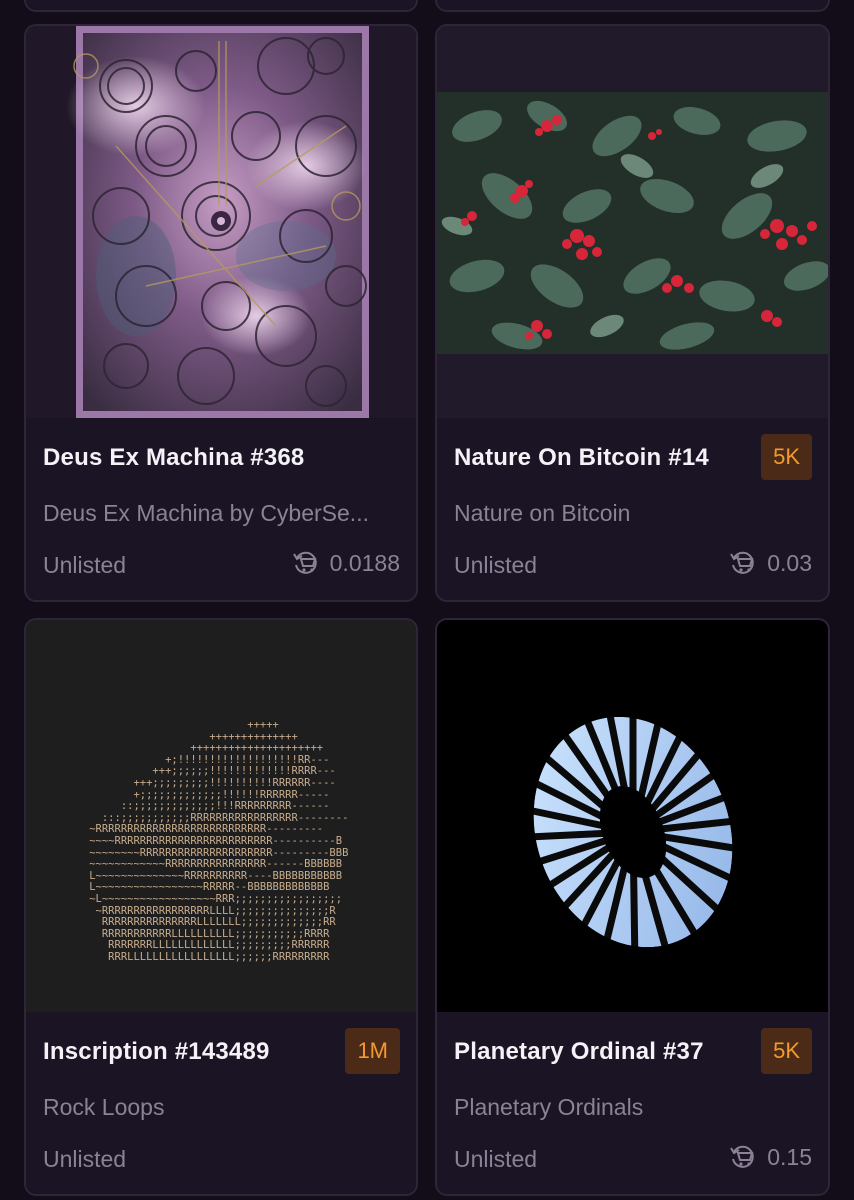 The height and width of the screenshot is (1200, 854). I want to click on last-sale-price: 0.03, so click(770, 563).